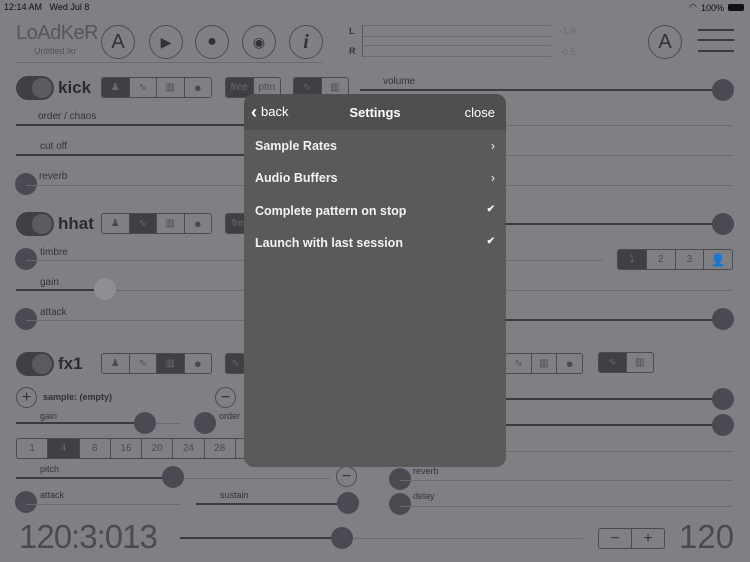  I want to click on remove-sample-button: −, so click(225, 397).